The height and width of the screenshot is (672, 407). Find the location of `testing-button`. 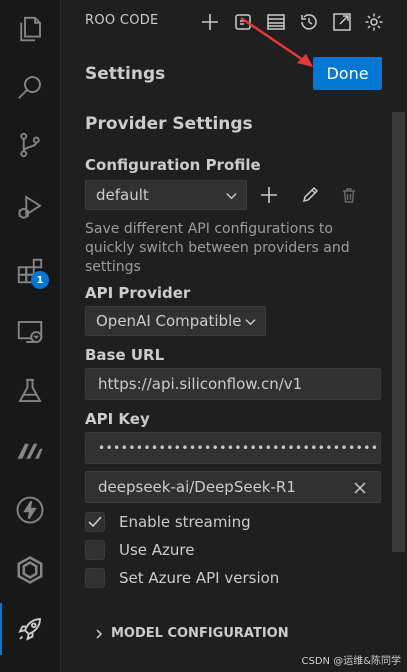

testing-button is located at coordinates (30, 391).